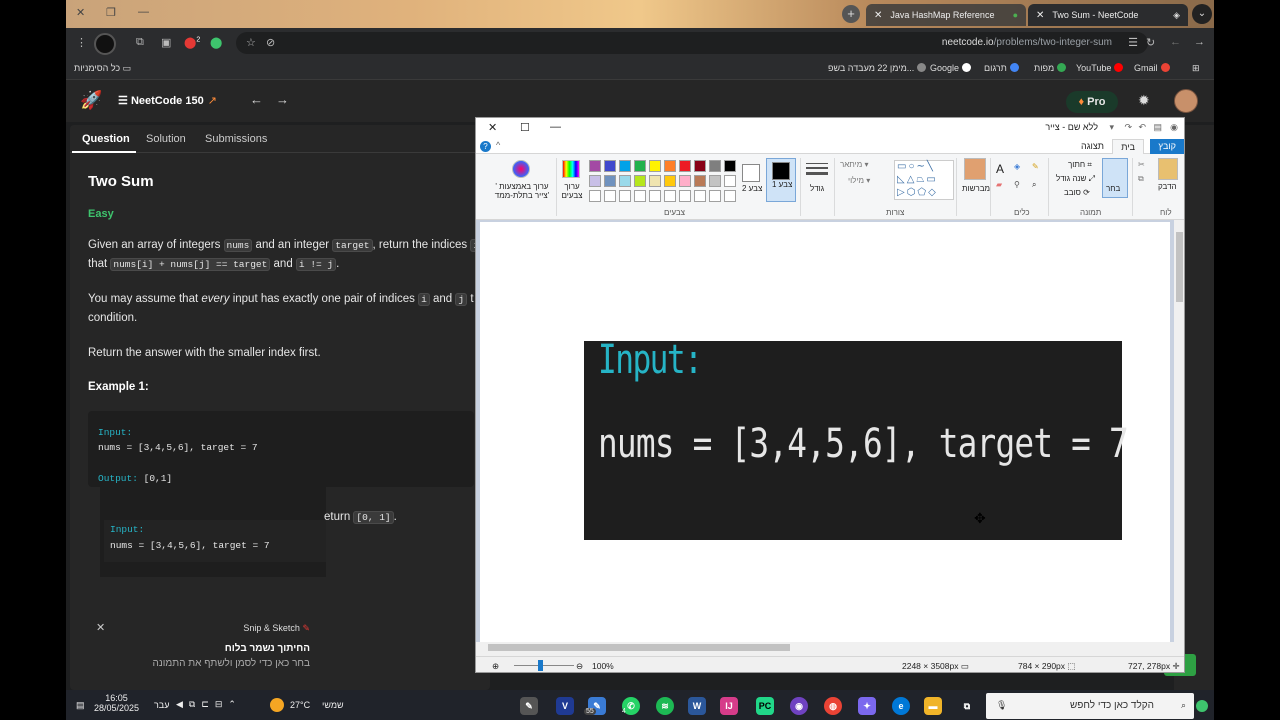 The height and width of the screenshot is (720, 1280). Describe the element at coordinates (697, 706) in the screenshot. I see `word-icon: W` at that location.